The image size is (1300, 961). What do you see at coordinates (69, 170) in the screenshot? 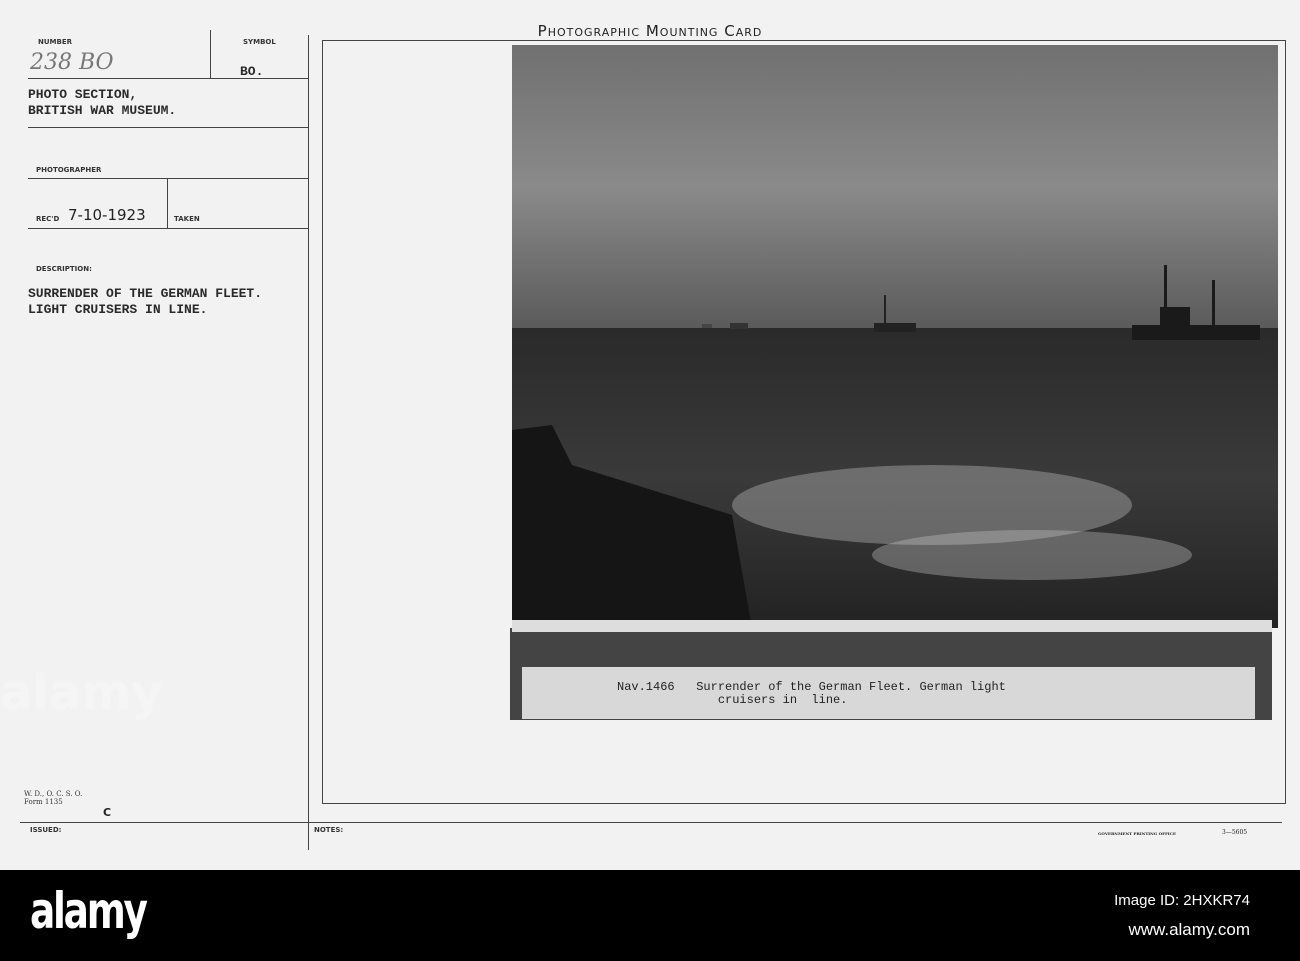
I see `photographer-label: PHOTOGRAPHER` at bounding box center [69, 170].